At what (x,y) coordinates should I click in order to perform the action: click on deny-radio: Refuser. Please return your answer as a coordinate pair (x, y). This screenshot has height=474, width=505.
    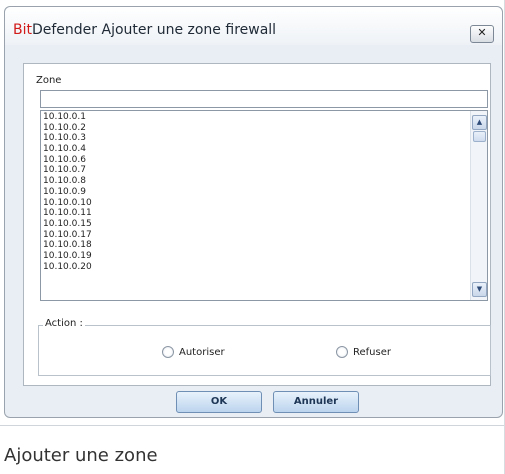
    Looking at the image, I should click on (363, 352).